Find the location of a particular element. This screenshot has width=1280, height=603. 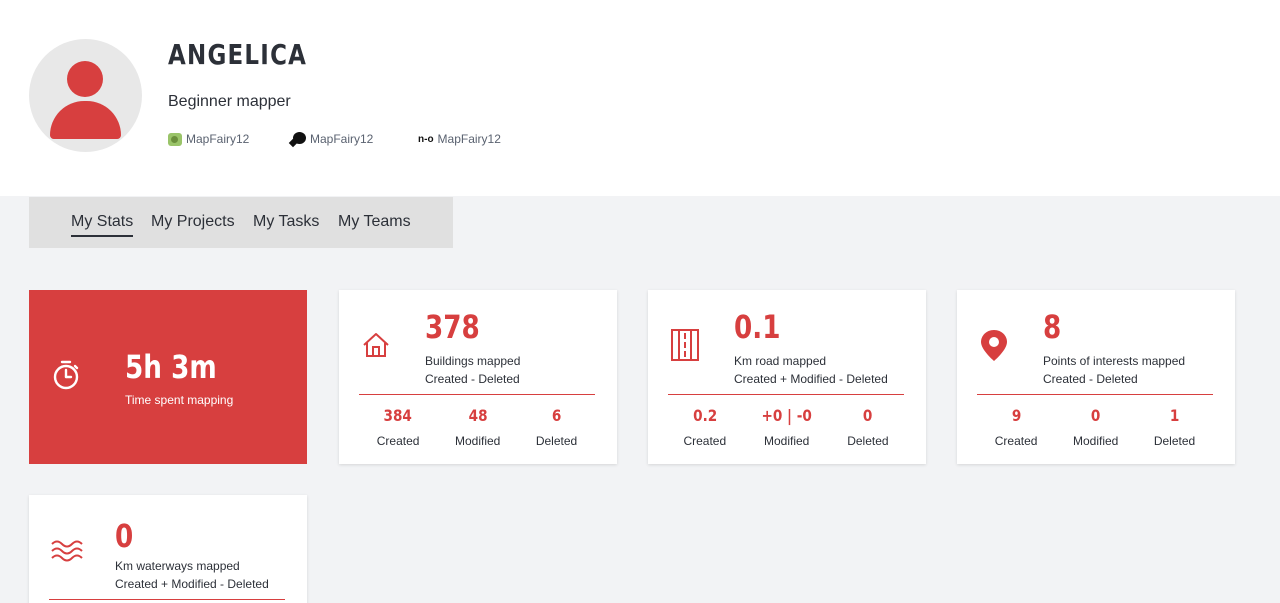

slack-username: MapFairy12 is located at coordinates (342, 139).